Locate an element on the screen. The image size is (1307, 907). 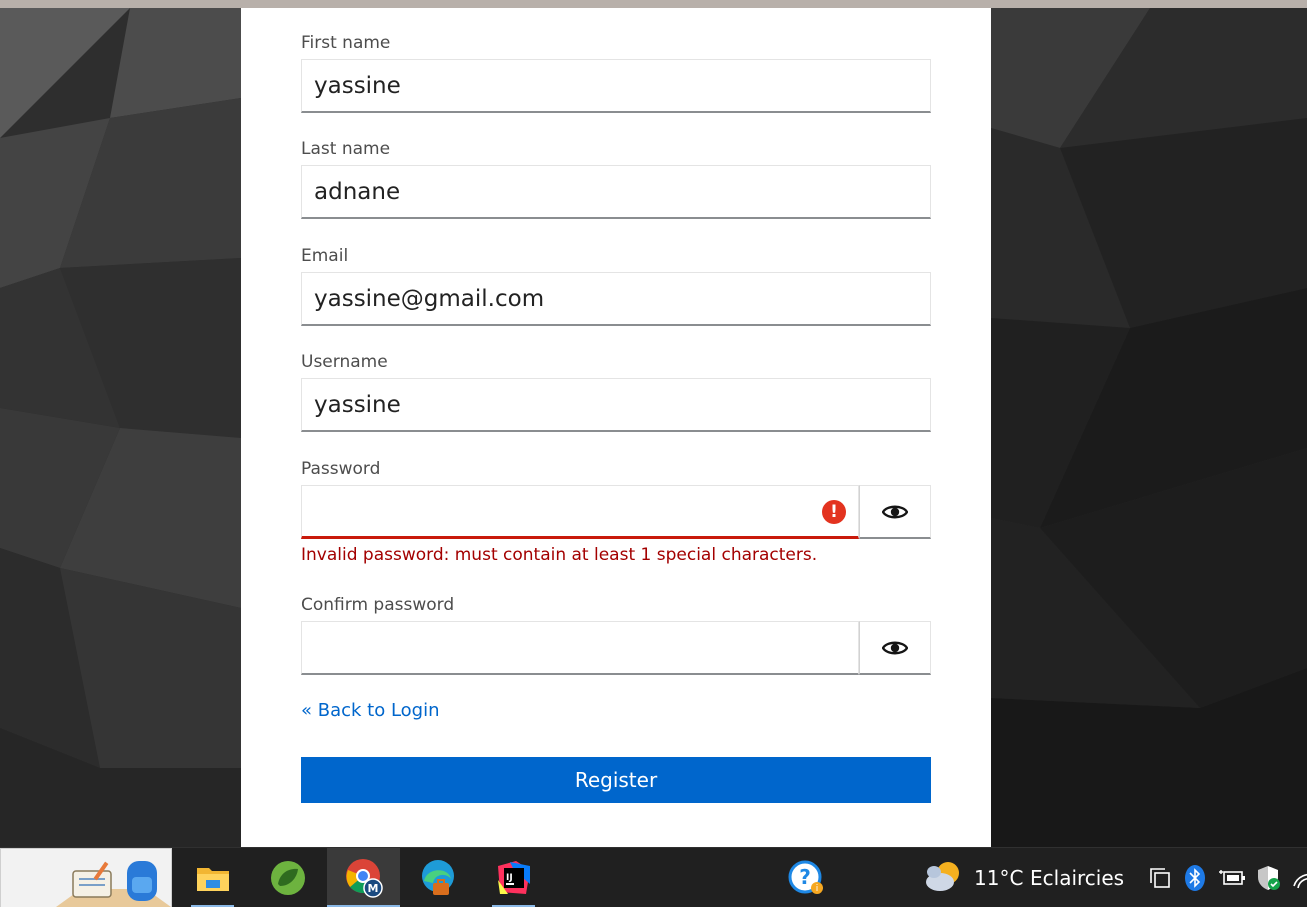
edge-button is located at coordinates (437, 877).